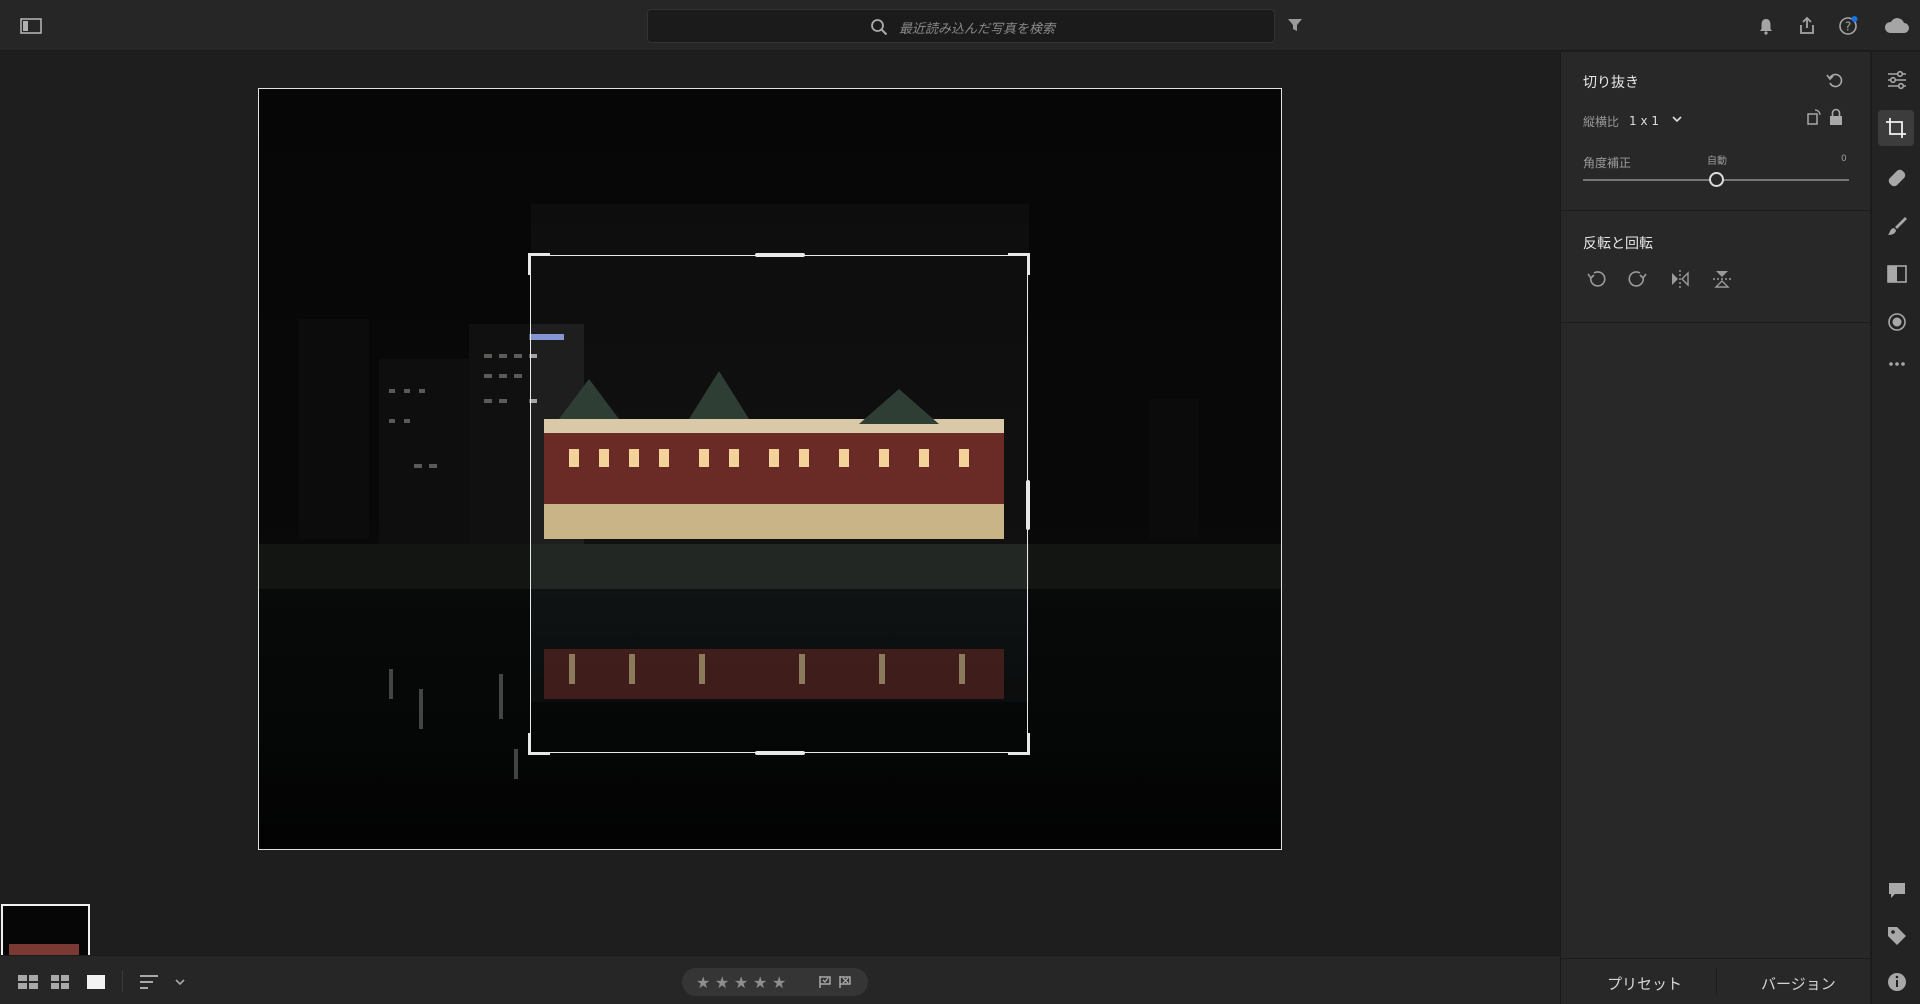  Describe the element at coordinates (760, 982) in the screenshot. I see `star-4-icon: ★` at that location.